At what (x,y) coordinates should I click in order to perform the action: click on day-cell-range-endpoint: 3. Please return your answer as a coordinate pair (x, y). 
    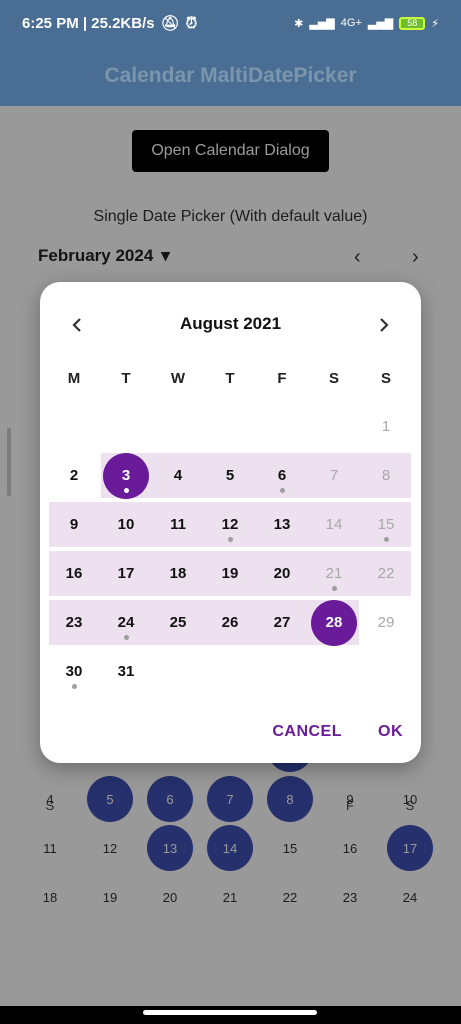
    Looking at the image, I should click on (126, 475).